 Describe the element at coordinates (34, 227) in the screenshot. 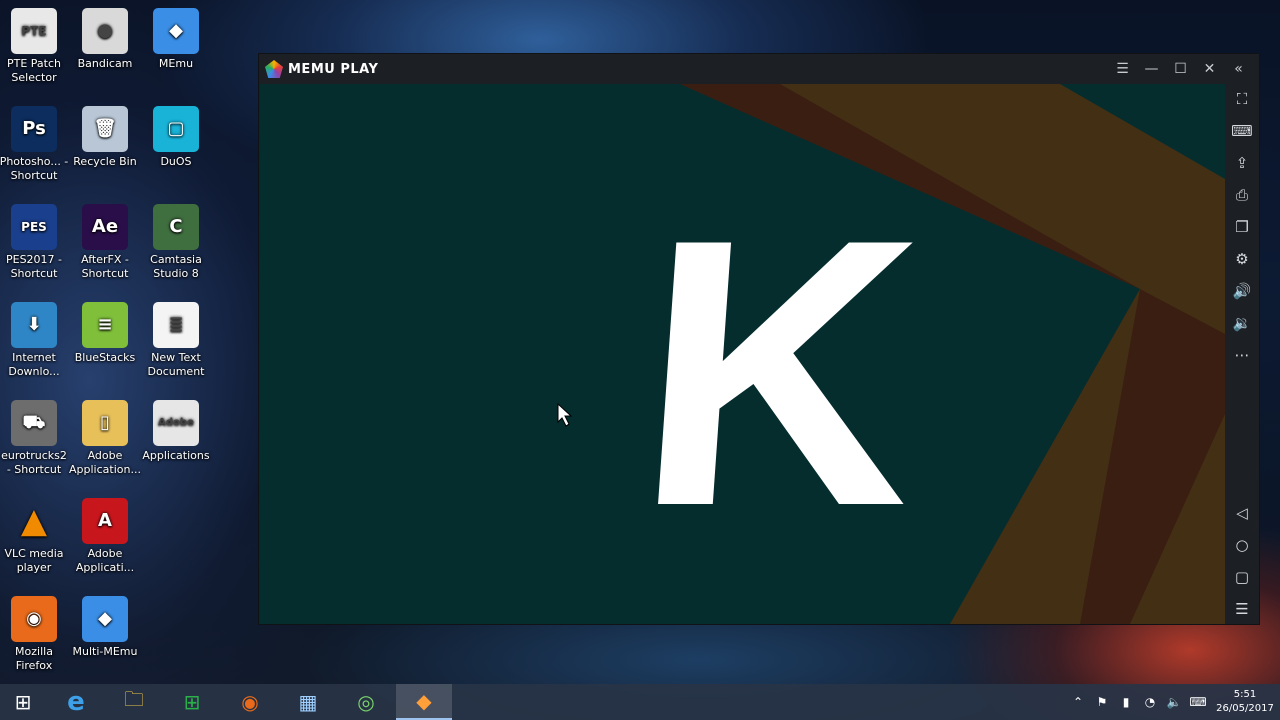

I see `pes2017-icon: PES` at that location.